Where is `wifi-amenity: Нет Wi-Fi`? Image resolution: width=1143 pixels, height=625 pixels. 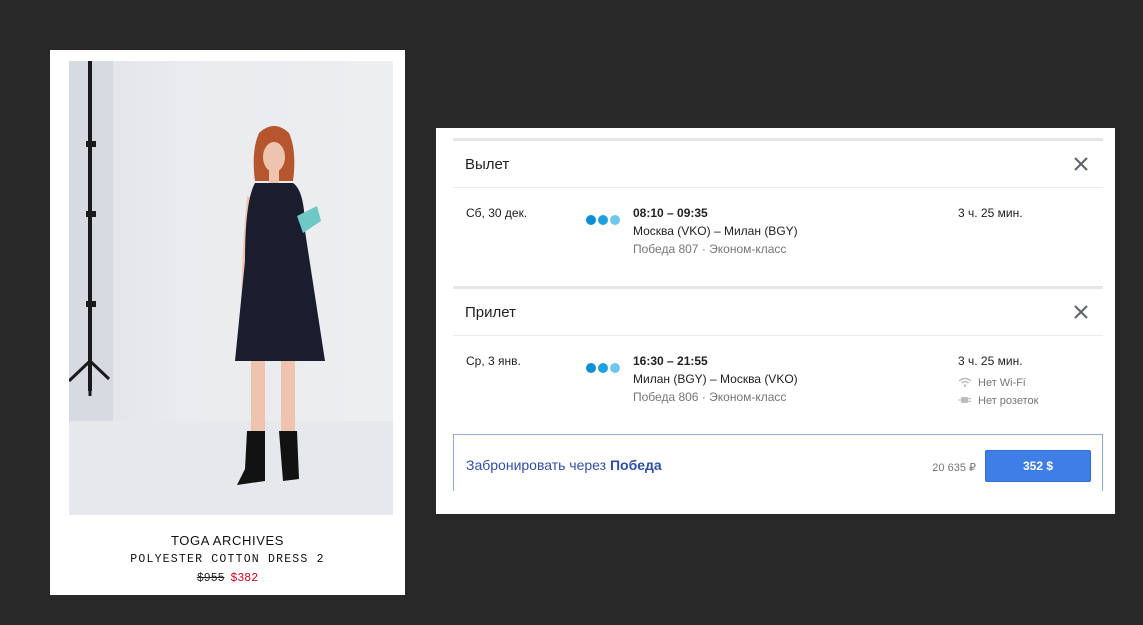
wifi-amenity: Нет Wi-Fi is located at coordinates (991, 383).